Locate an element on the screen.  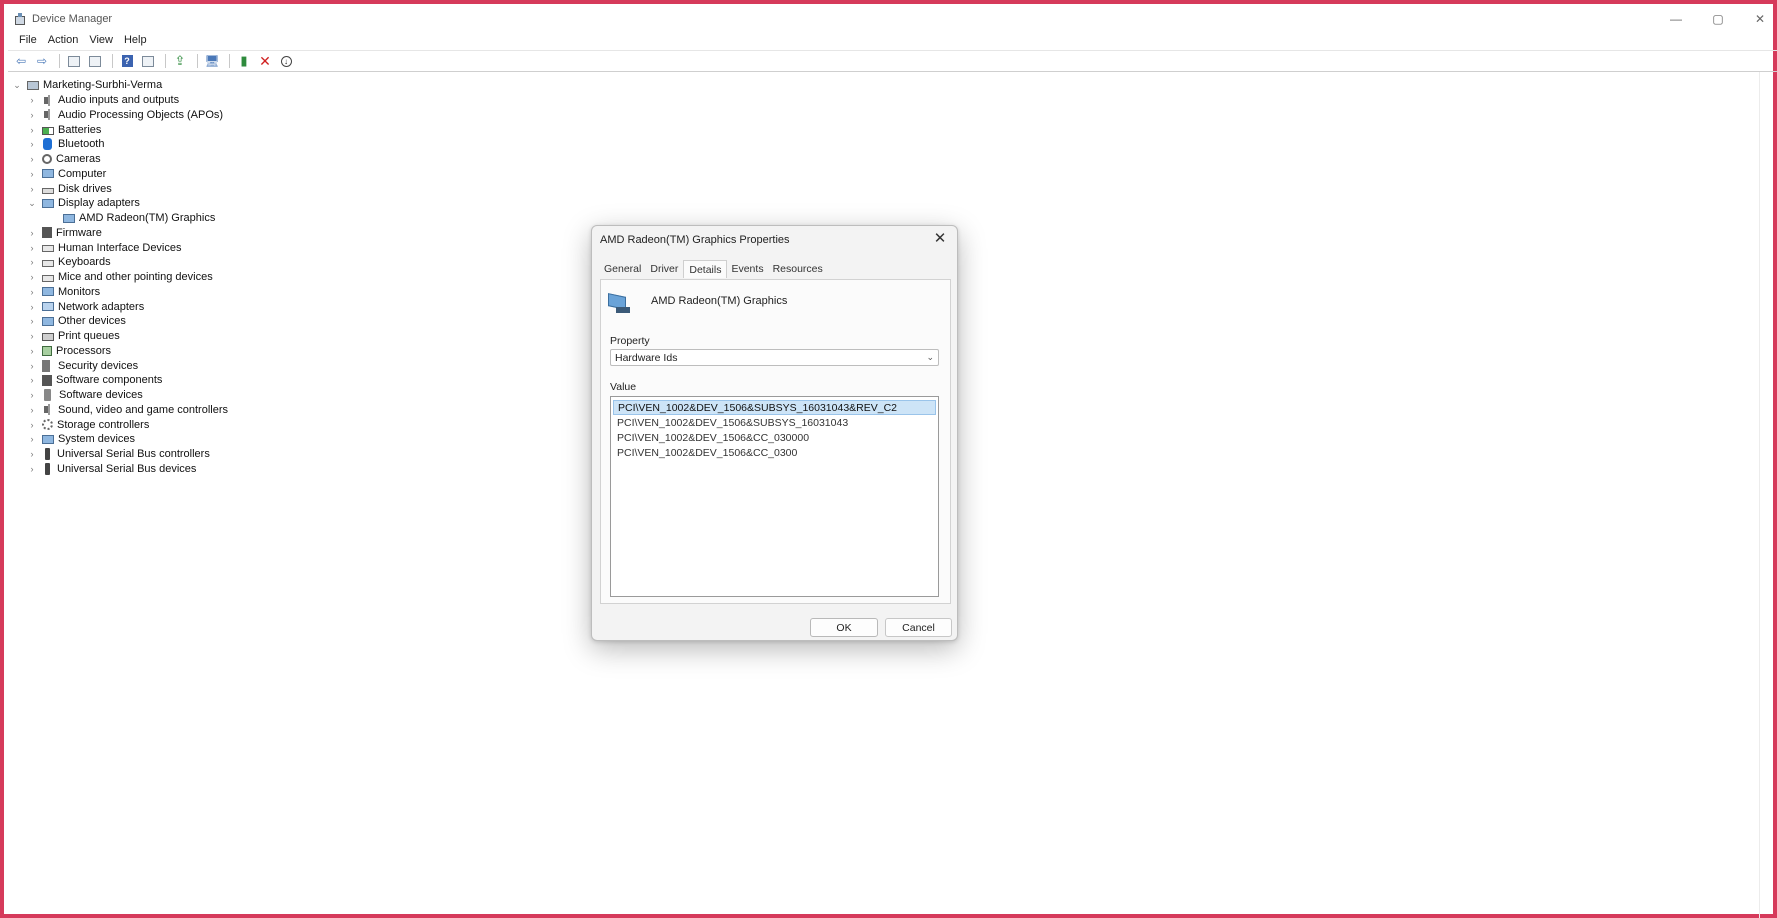
tree-item: › Software components is located at coordinates (120, 380).